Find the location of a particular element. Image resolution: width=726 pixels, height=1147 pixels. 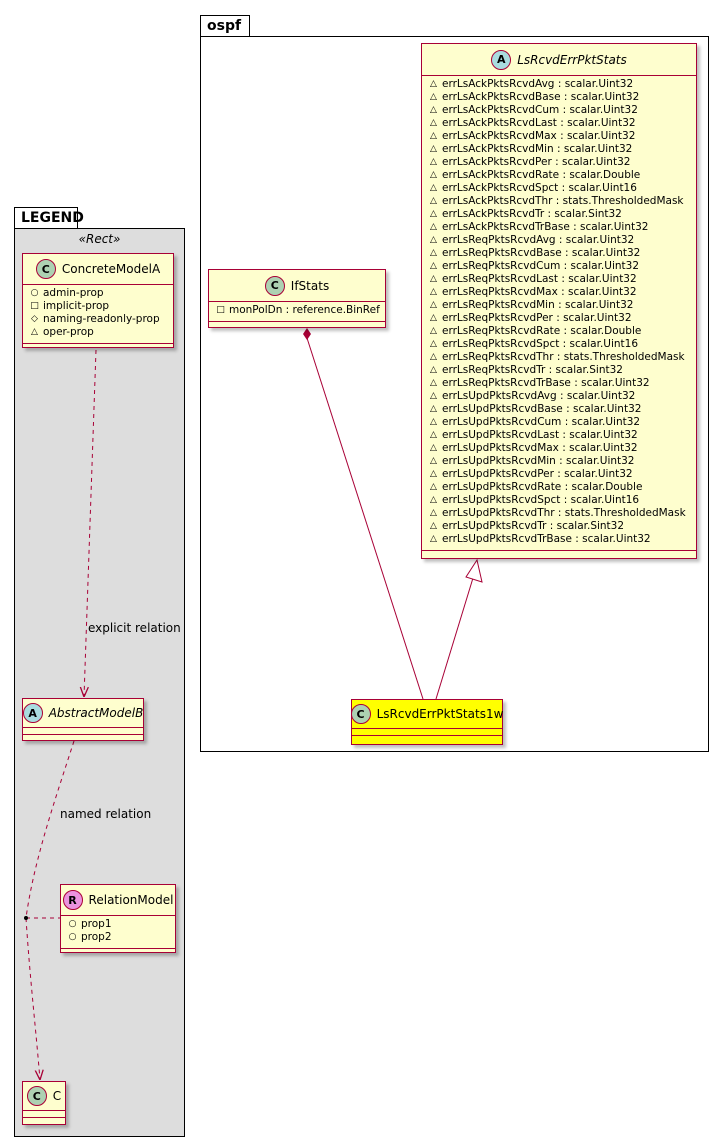

attribute: △ errLsReqPktsRcvdLast : scalar.Uint32 is located at coordinates (560, 279).